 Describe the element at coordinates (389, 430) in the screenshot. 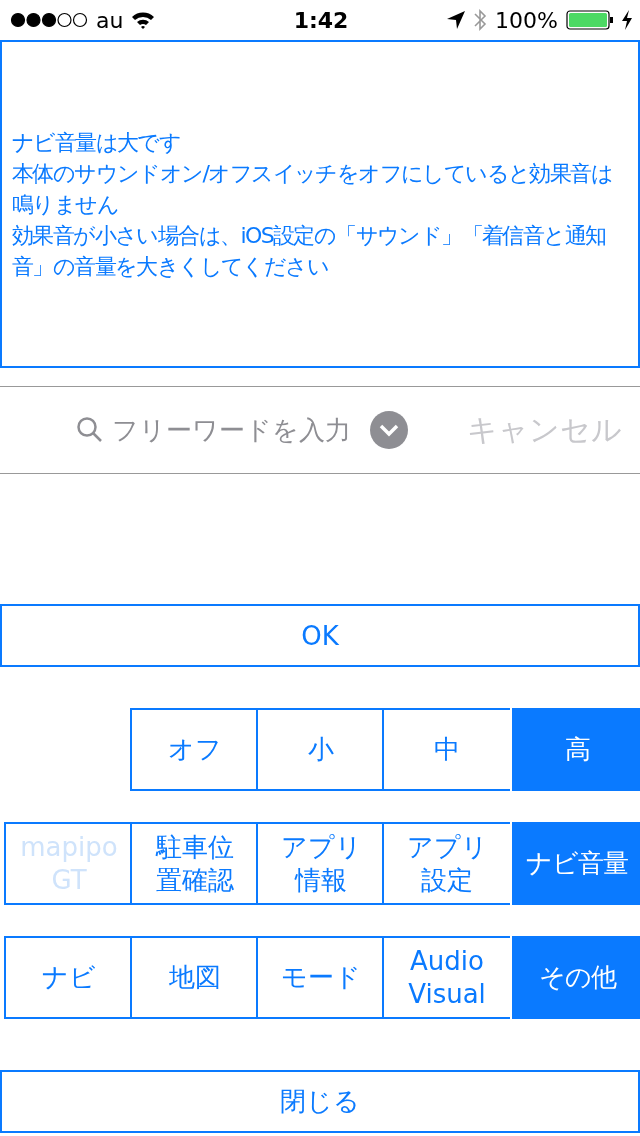

I see `dropdown-icon` at that location.